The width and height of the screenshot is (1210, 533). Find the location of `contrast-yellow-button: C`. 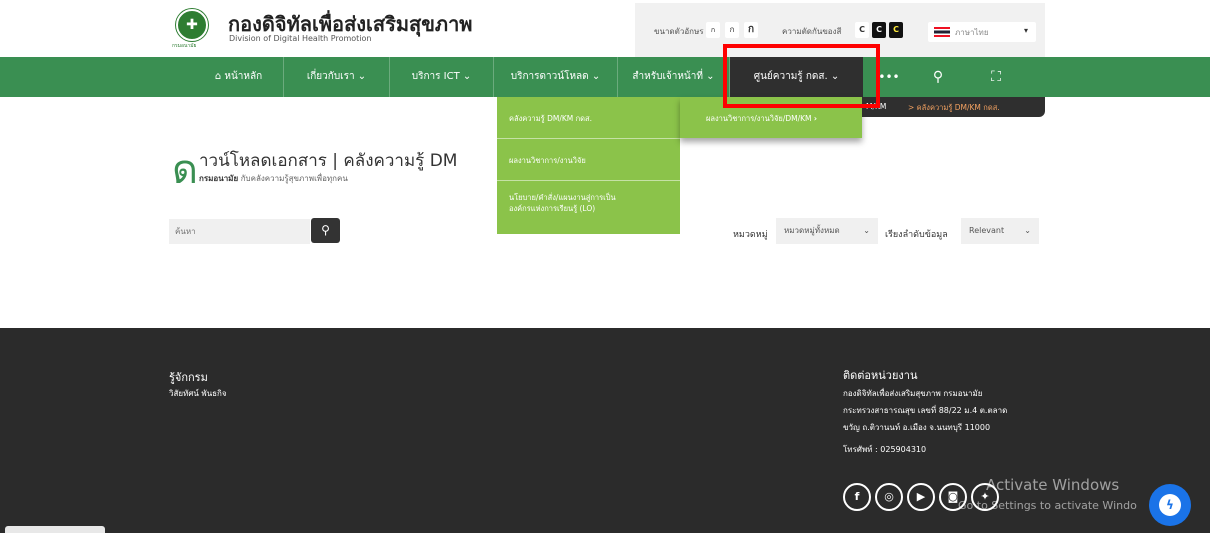

contrast-yellow-button: C is located at coordinates (896, 30).